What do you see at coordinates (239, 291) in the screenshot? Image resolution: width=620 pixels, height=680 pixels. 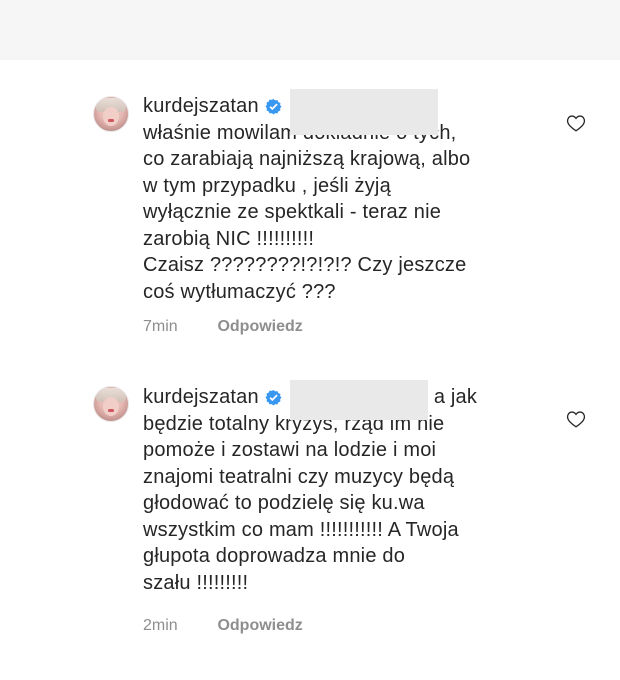 I see `comment-line: coś wytłumaczyć ???` at bounding box center [239, 291].